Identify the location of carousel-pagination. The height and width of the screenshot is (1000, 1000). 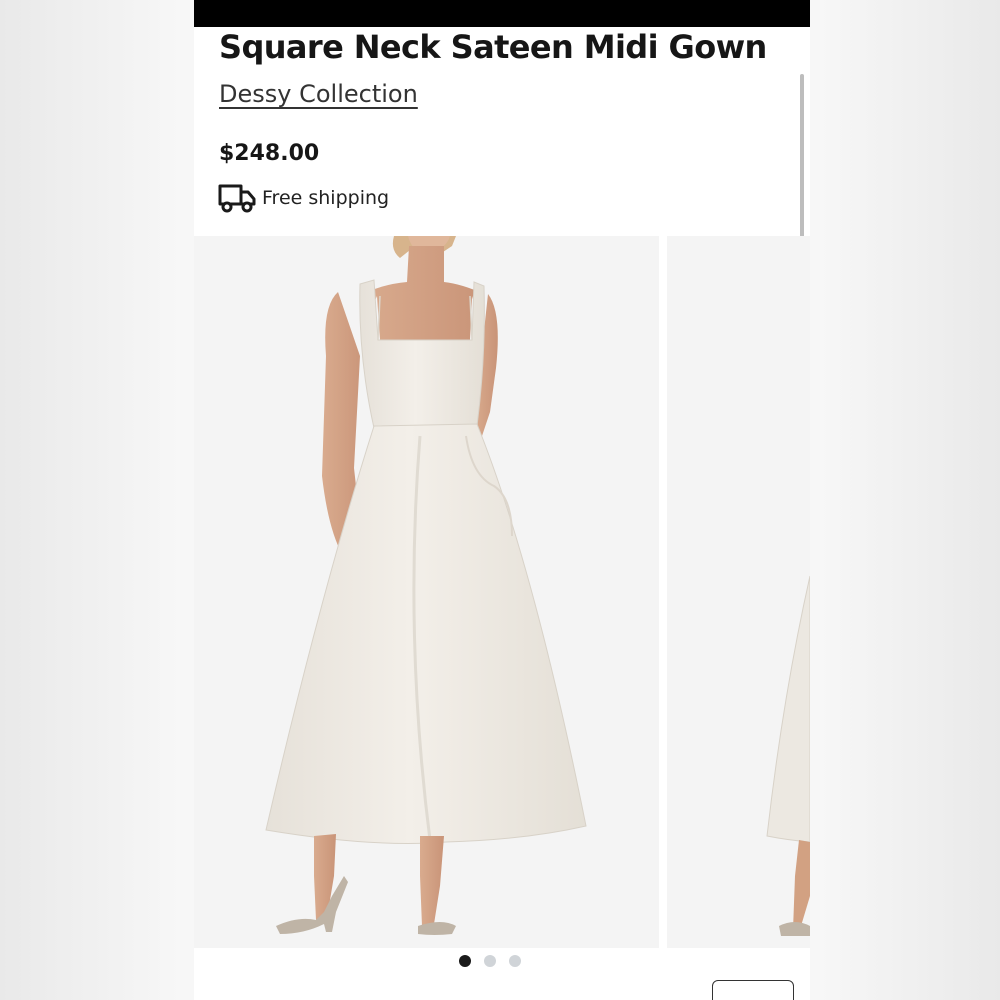
(502, 962).